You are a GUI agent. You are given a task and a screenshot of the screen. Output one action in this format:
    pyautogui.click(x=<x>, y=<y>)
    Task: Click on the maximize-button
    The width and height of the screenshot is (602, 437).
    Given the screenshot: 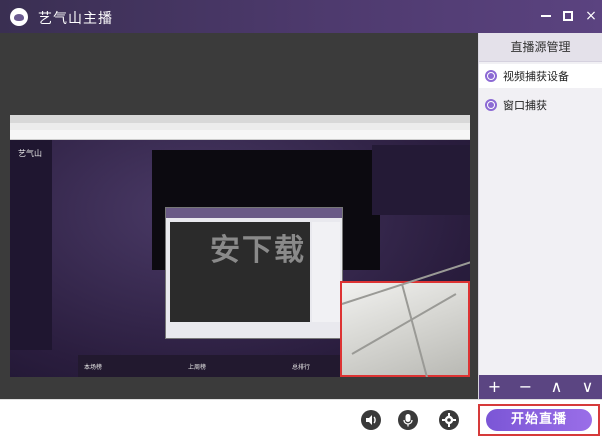 What is the action you would take?
    pyautogui.click(x=568, y=16)
    